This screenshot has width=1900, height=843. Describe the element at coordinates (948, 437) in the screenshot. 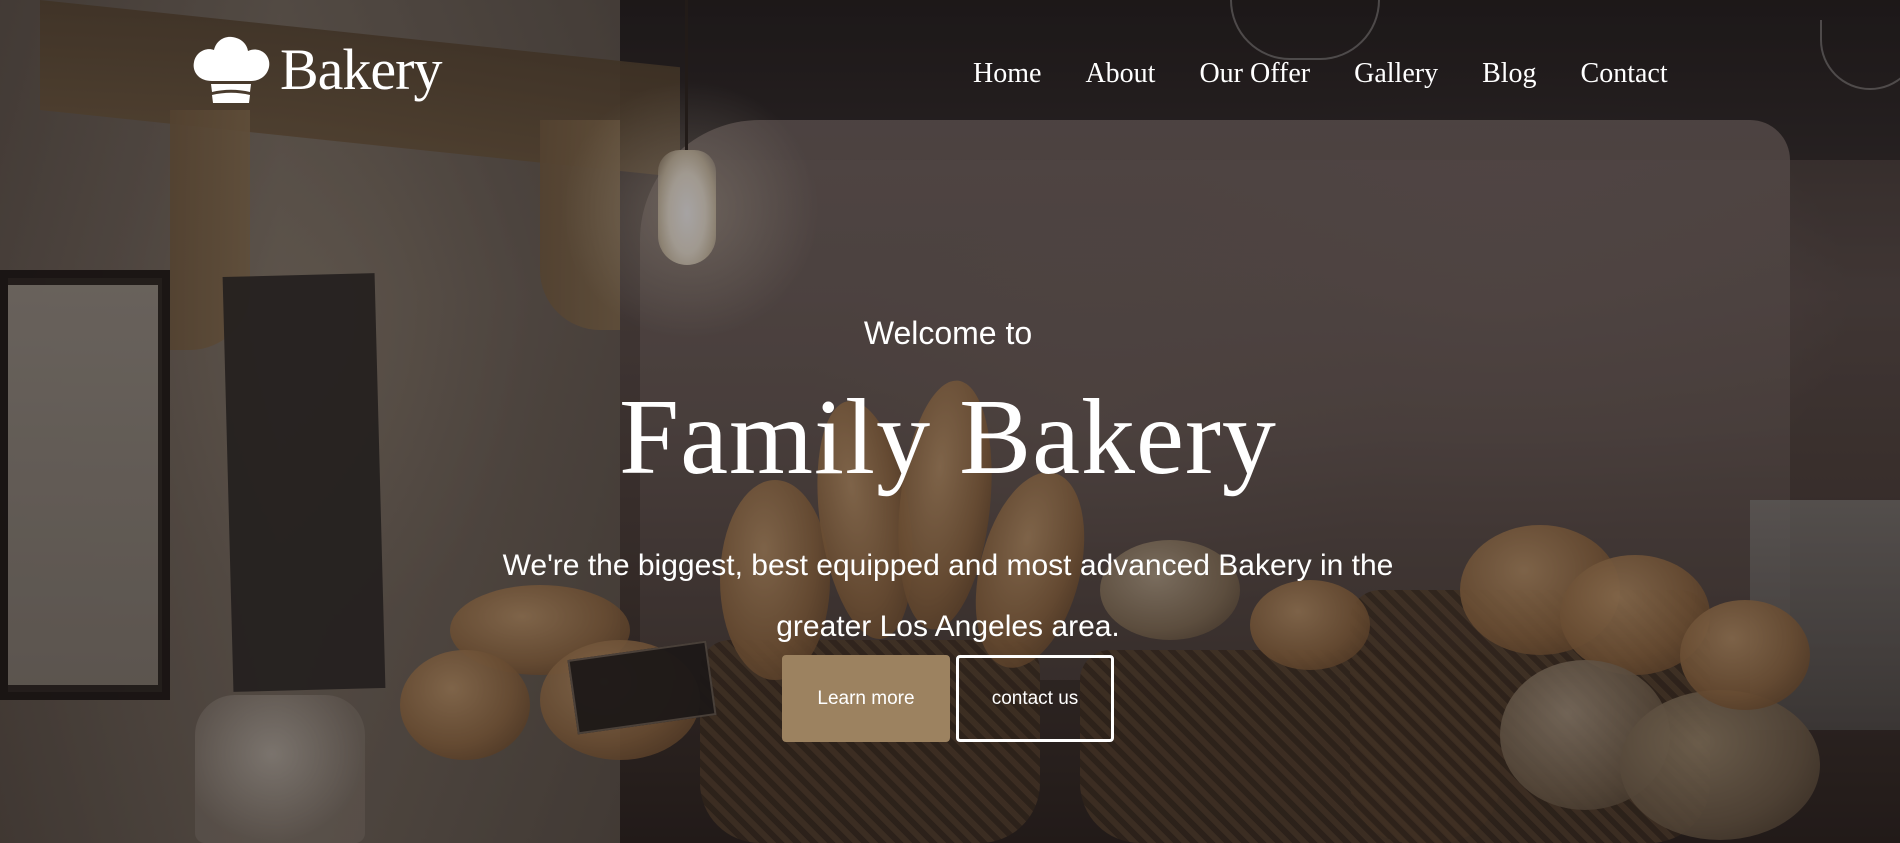

I see `hero-title: Family Bakery` at that location.